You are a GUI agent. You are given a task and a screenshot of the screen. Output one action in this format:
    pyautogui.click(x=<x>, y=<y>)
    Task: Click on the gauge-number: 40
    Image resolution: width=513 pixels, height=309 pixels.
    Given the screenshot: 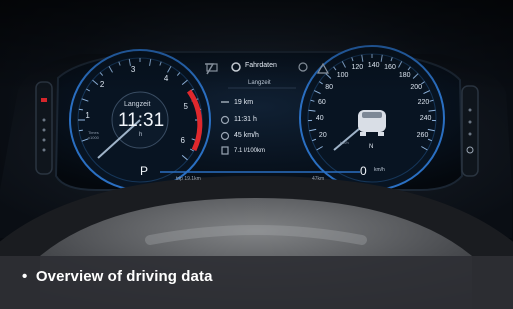 What is the action you would take?
    pyautogui.click(x=319, y=119)
    